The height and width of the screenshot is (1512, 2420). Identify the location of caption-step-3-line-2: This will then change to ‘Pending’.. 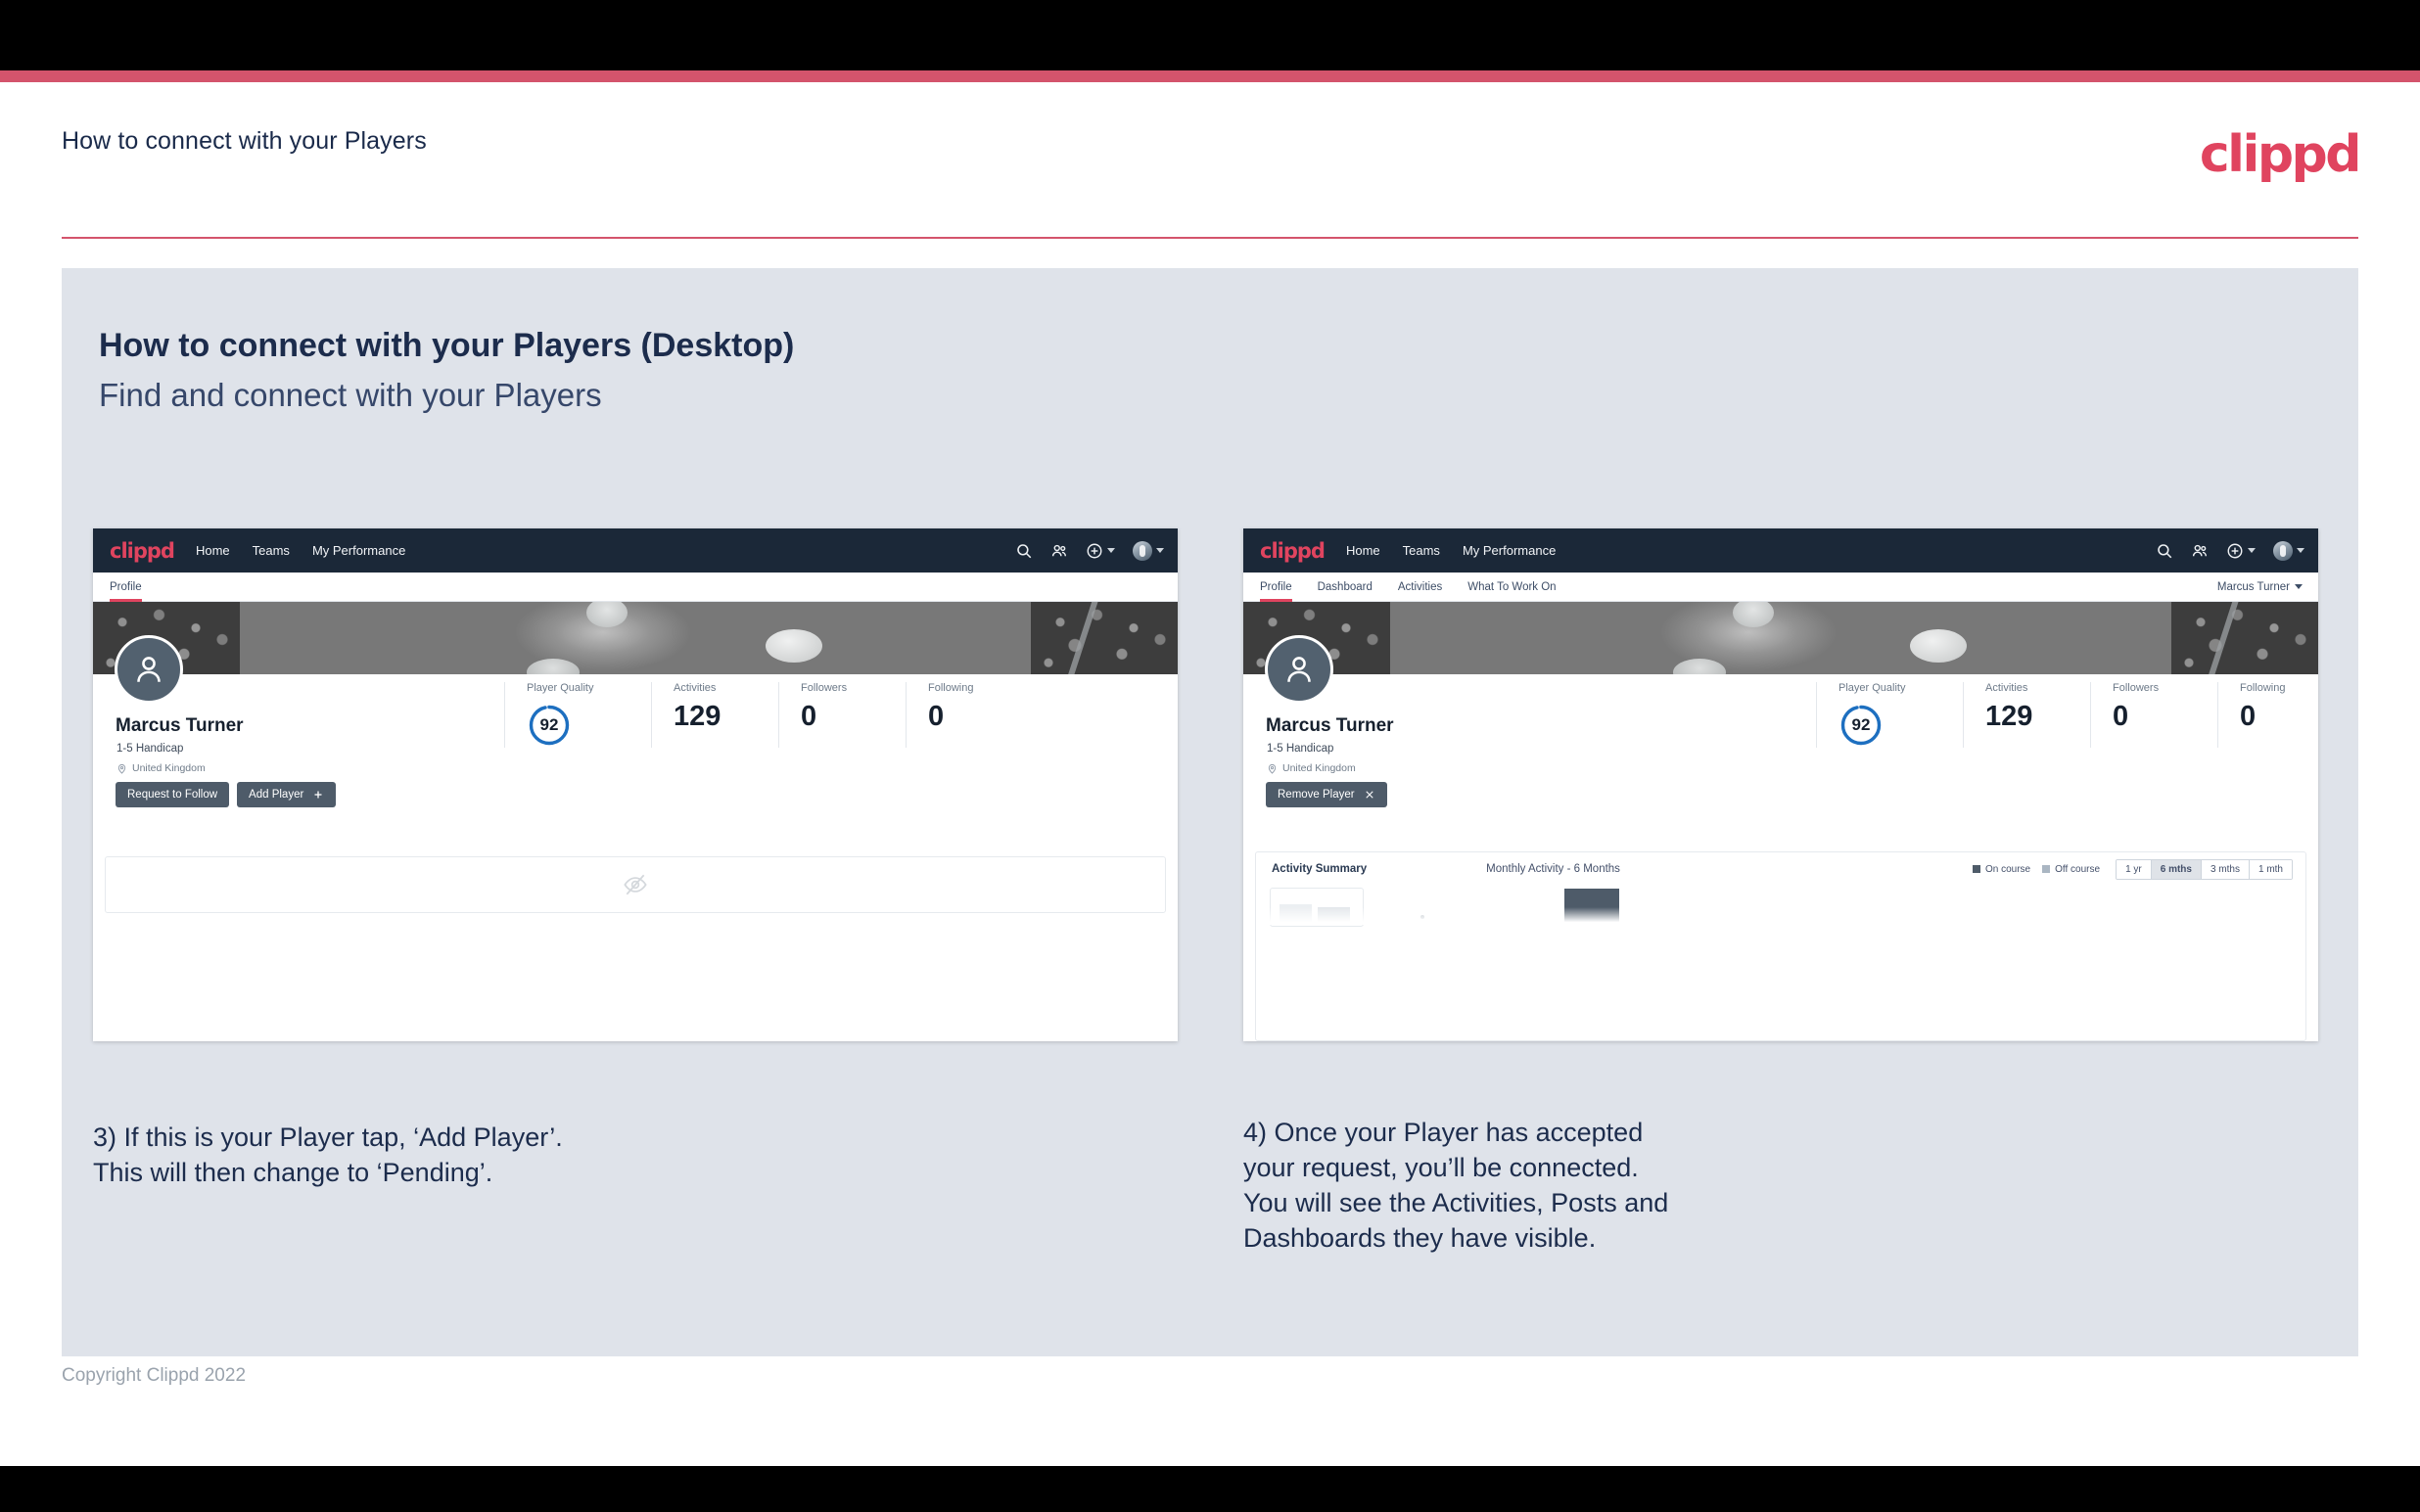
(293, 1172).